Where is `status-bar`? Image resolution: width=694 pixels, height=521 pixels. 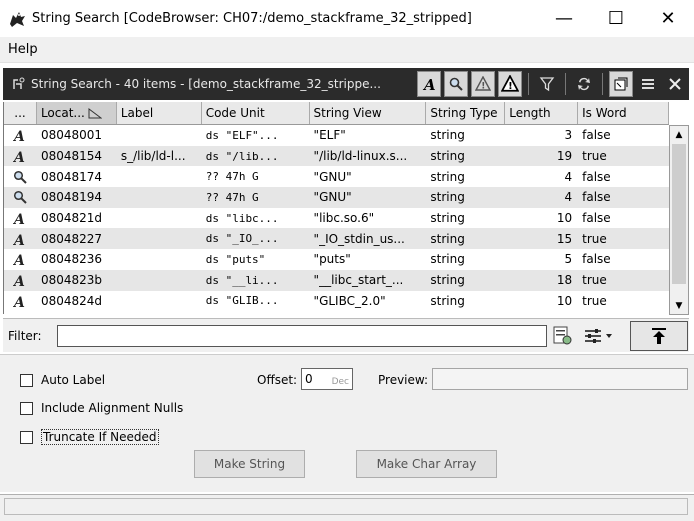 status-bar is located at coordinates (347, 507).